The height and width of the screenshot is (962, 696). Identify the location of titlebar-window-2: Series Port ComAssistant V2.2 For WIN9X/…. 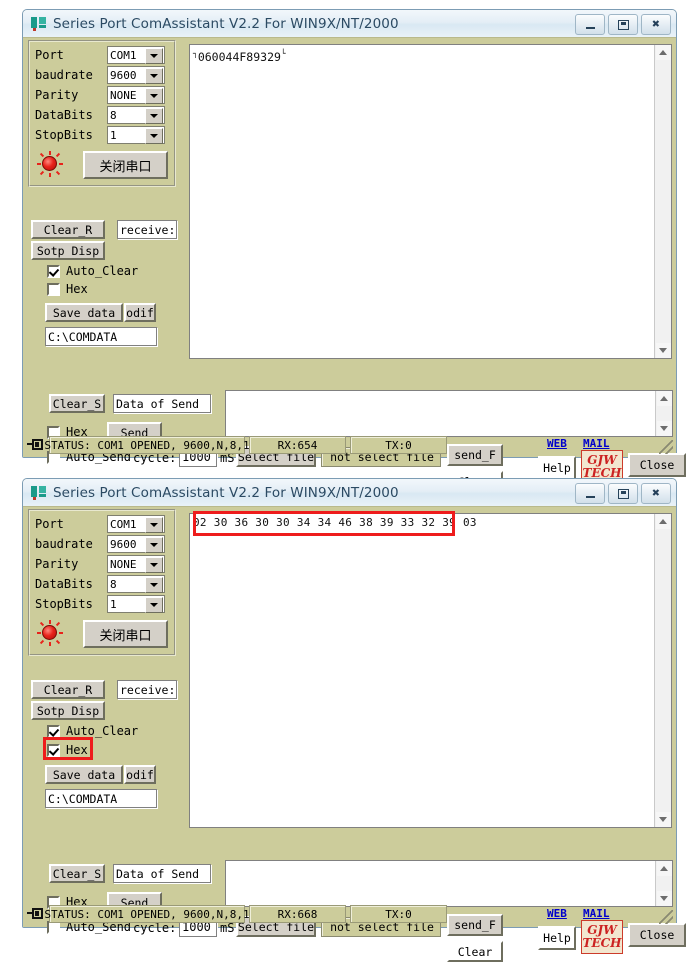
(349, 492).